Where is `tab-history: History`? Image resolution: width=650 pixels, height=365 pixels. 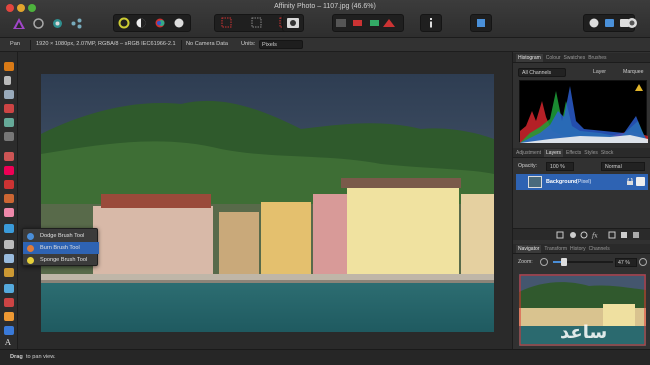 tab-history: History is located at coordinates (578, 249).